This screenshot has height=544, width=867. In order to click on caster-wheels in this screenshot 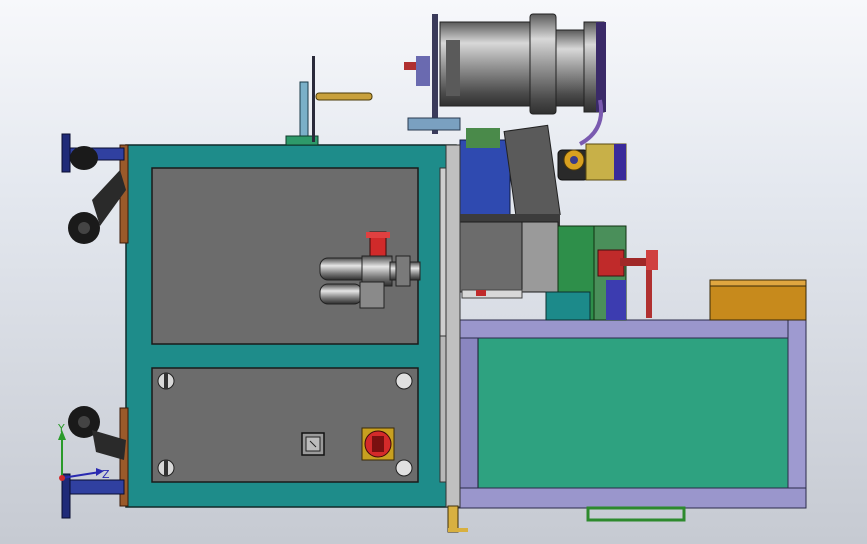, I will do `click(93, 326)`.